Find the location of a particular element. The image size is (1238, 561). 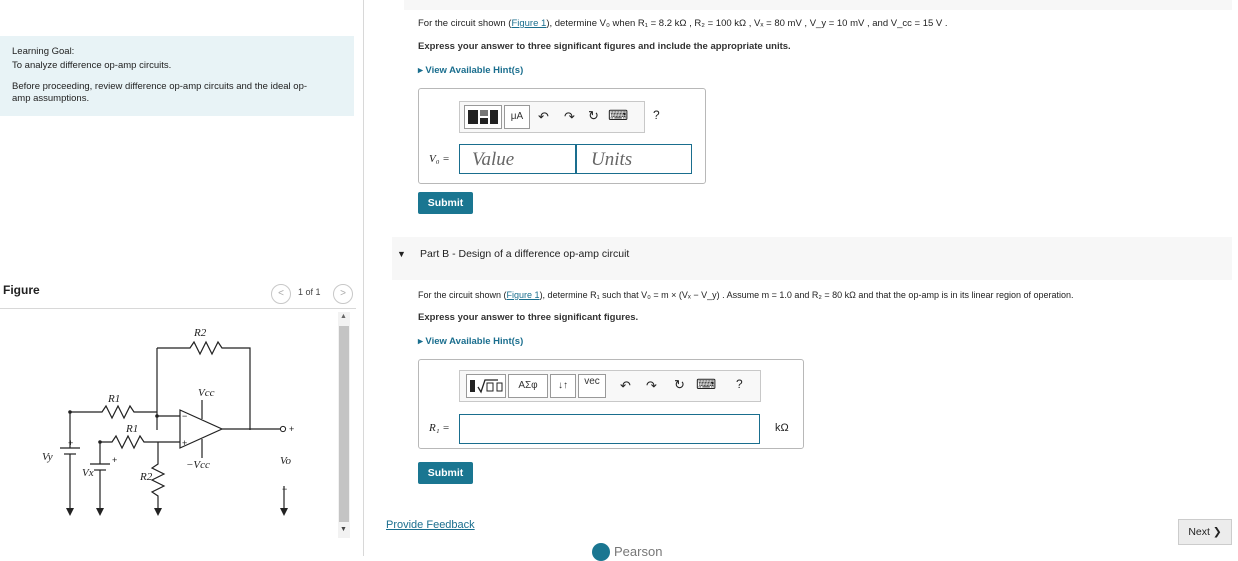

part-a-answer-label: V₀ = is located at coordinates (439, 159).